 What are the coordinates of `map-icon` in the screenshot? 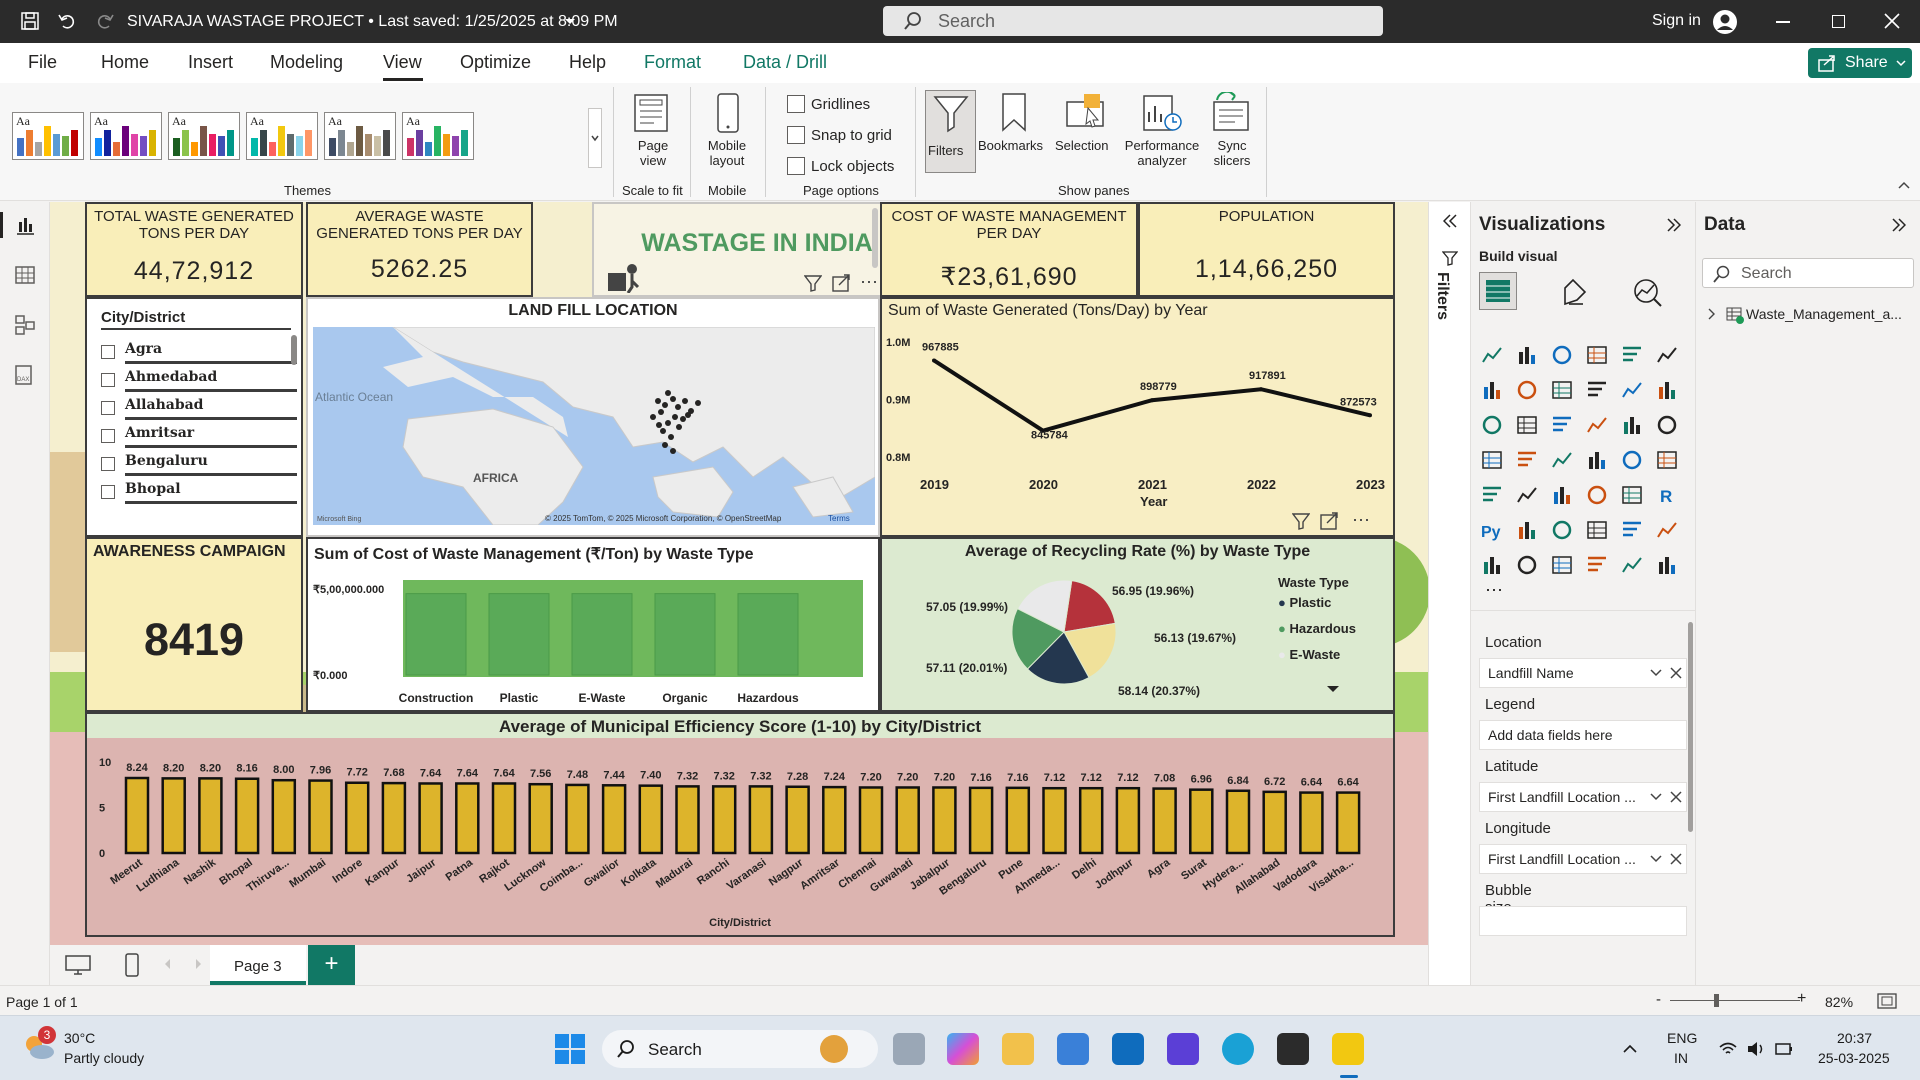 It's located at (1527, 460).